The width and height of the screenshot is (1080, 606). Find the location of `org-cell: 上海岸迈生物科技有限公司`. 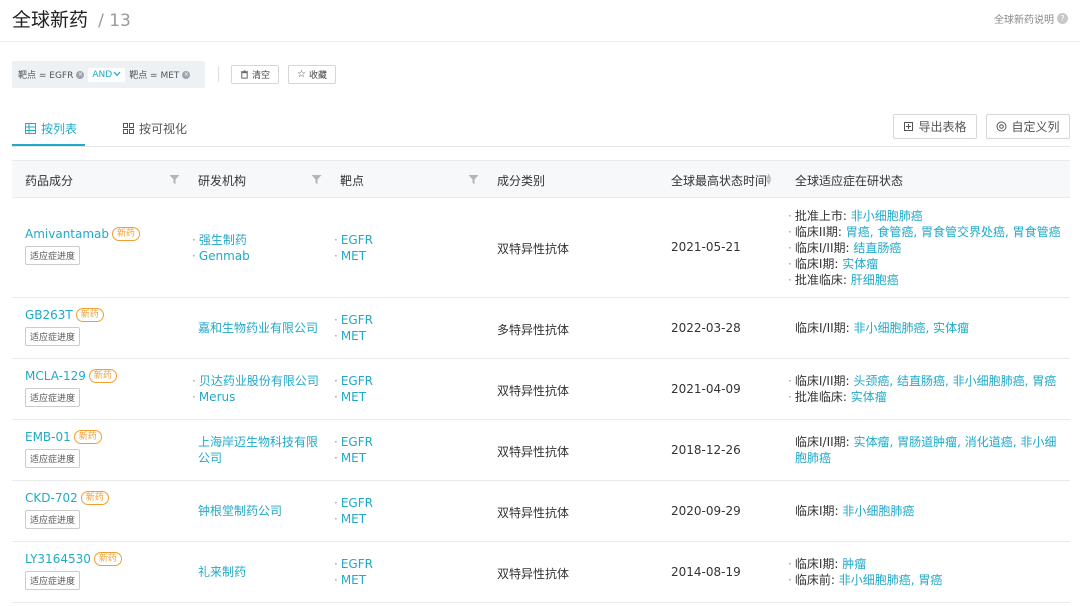

org-cell: 上海岸迈生物科技有限公司 is located at coordinates (258, 450).